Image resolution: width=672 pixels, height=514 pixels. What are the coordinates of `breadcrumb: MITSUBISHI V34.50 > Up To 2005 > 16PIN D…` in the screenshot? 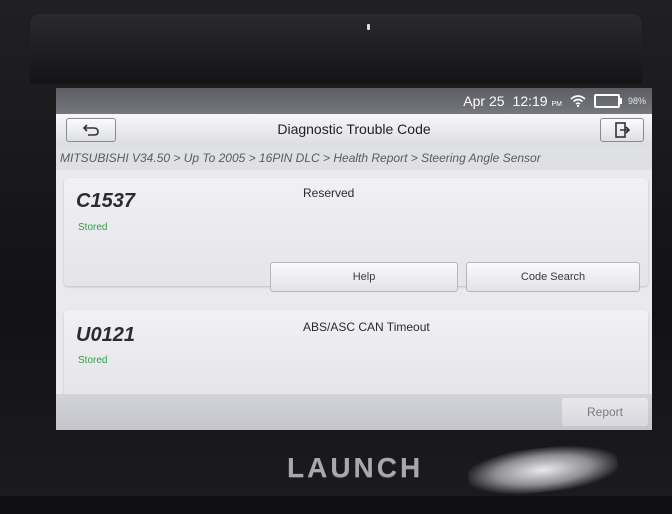 It's located at (354, 158).